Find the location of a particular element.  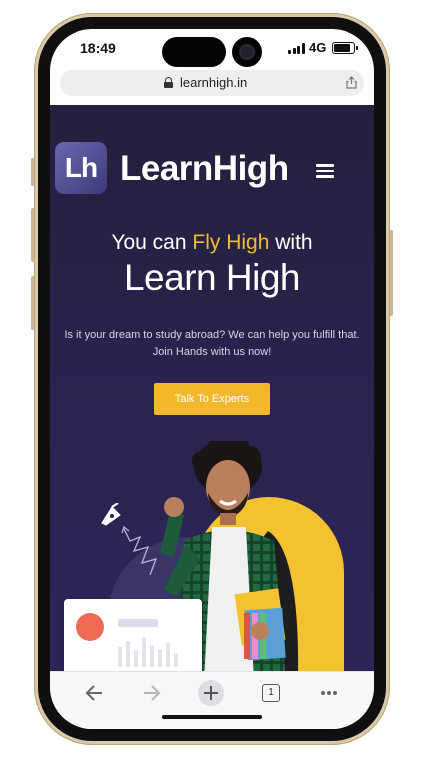

status-time: 18:49 is located at coordinates (98, 48).